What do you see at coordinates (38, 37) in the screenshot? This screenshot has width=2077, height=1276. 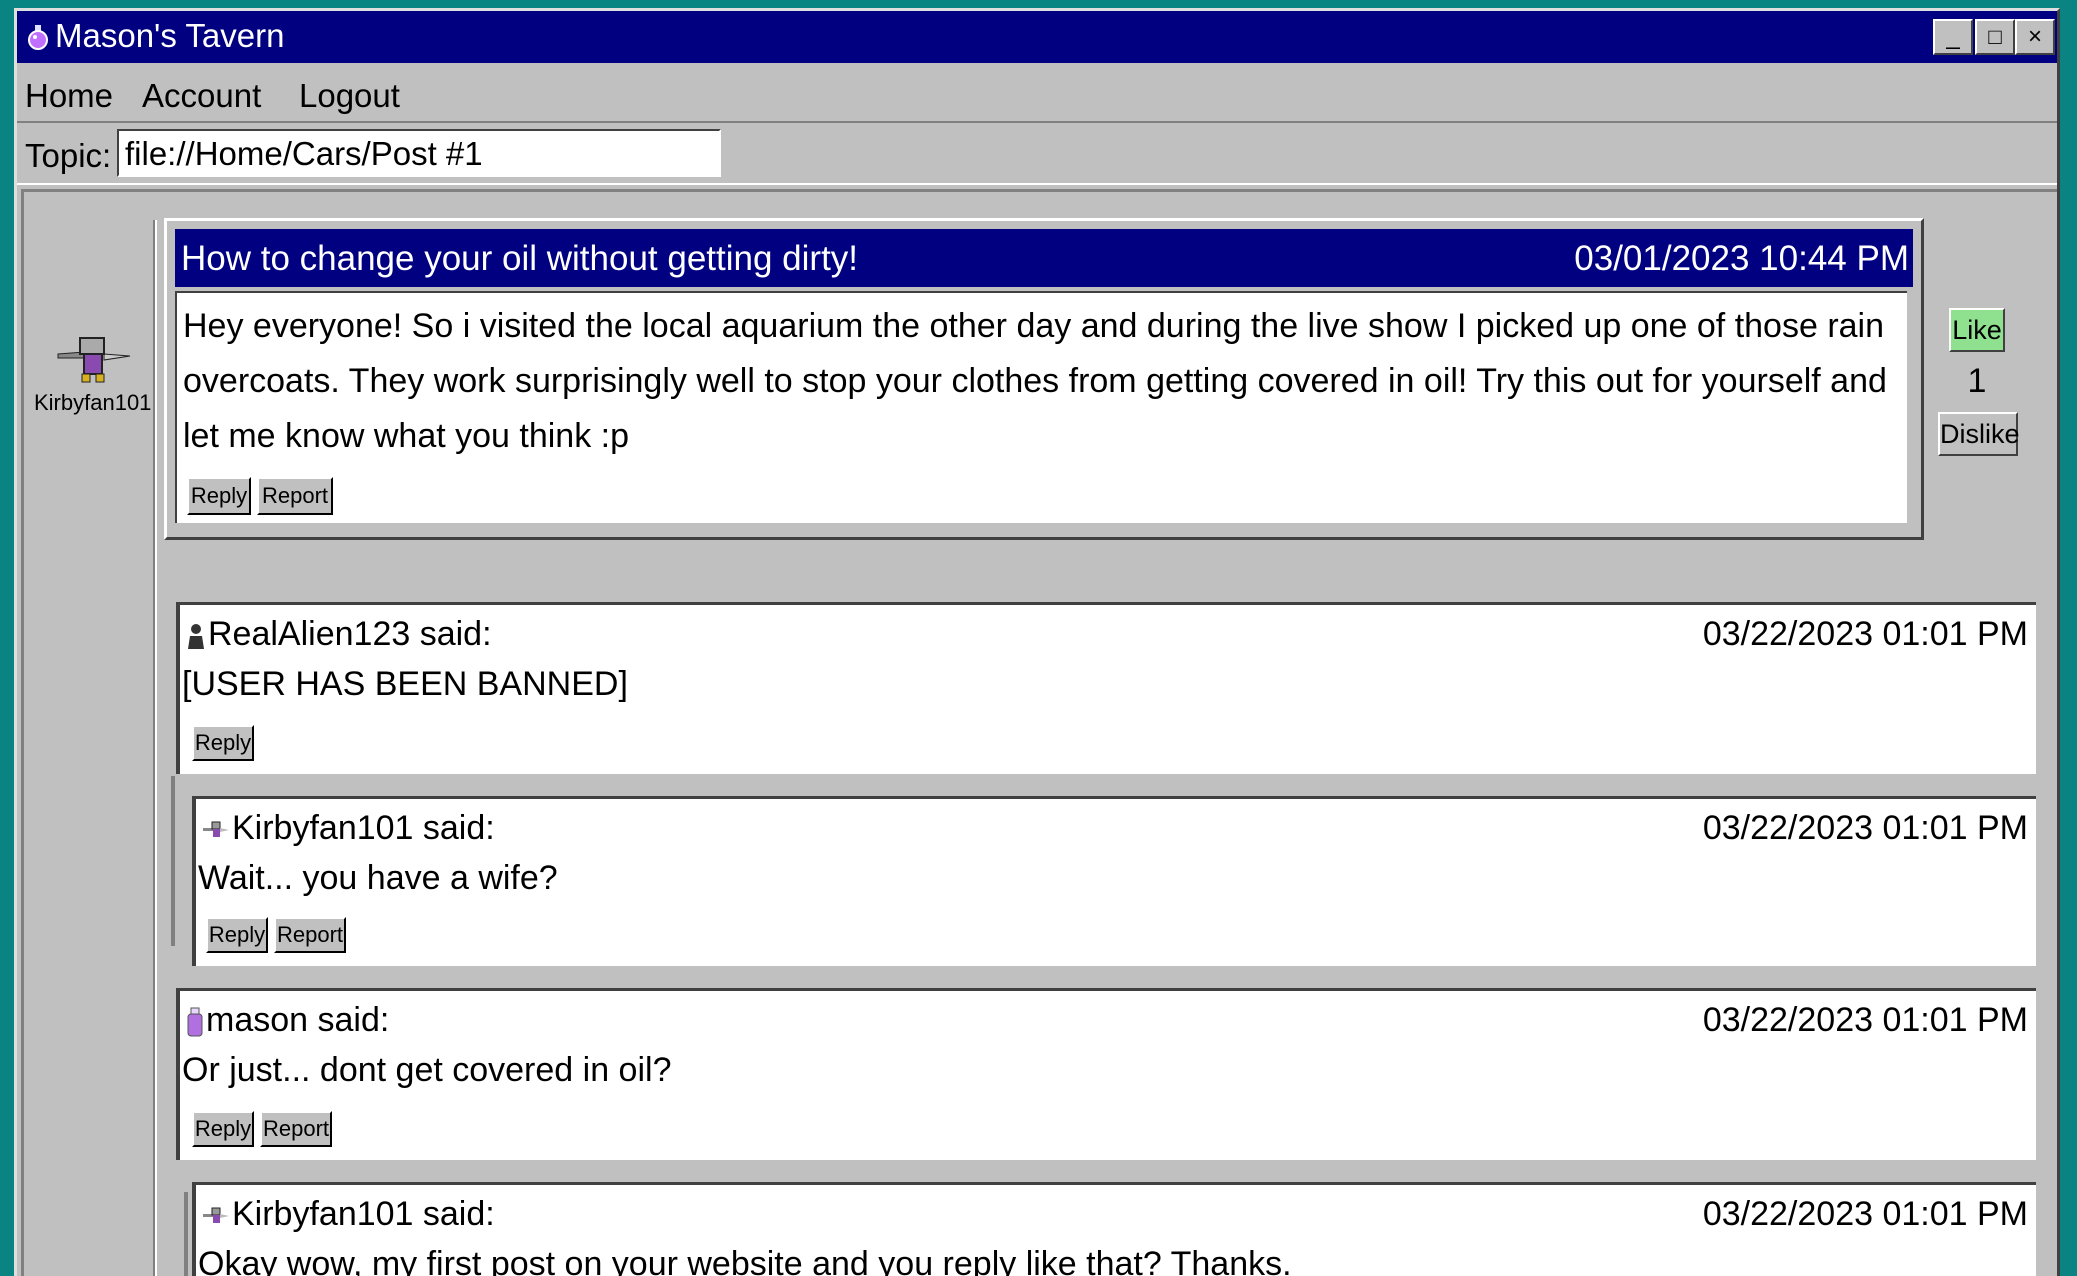 I see `potion-app-icon` at bounding box center [38, 37].